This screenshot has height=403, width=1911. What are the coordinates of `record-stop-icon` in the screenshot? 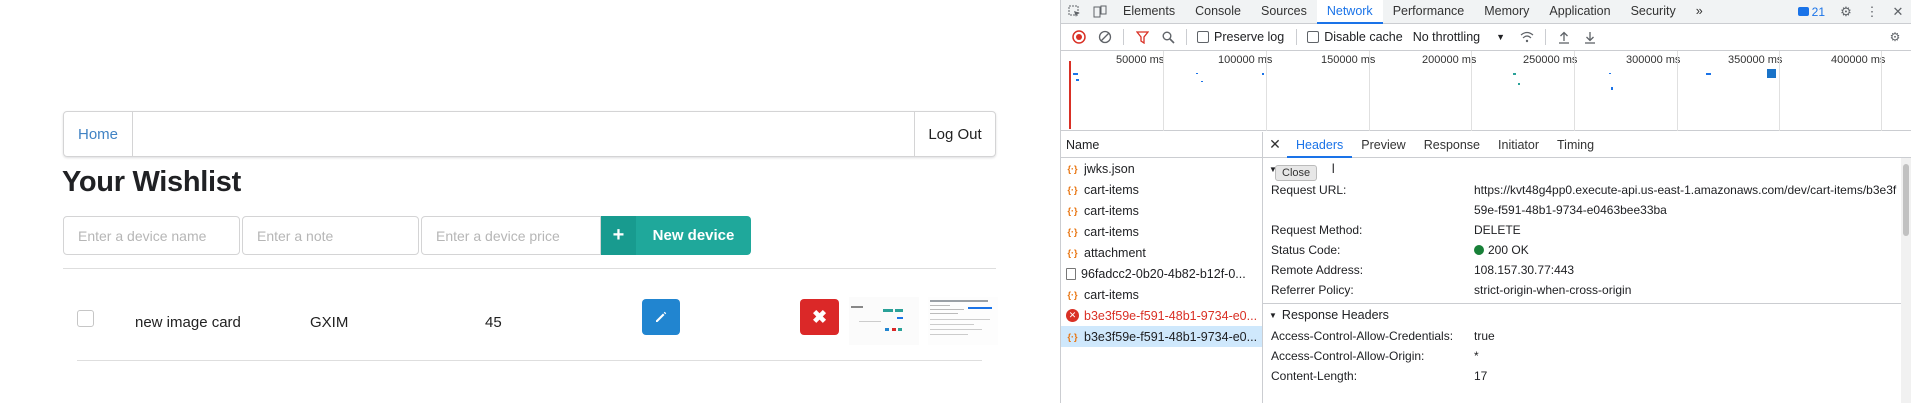 It's located at (1079, 37).